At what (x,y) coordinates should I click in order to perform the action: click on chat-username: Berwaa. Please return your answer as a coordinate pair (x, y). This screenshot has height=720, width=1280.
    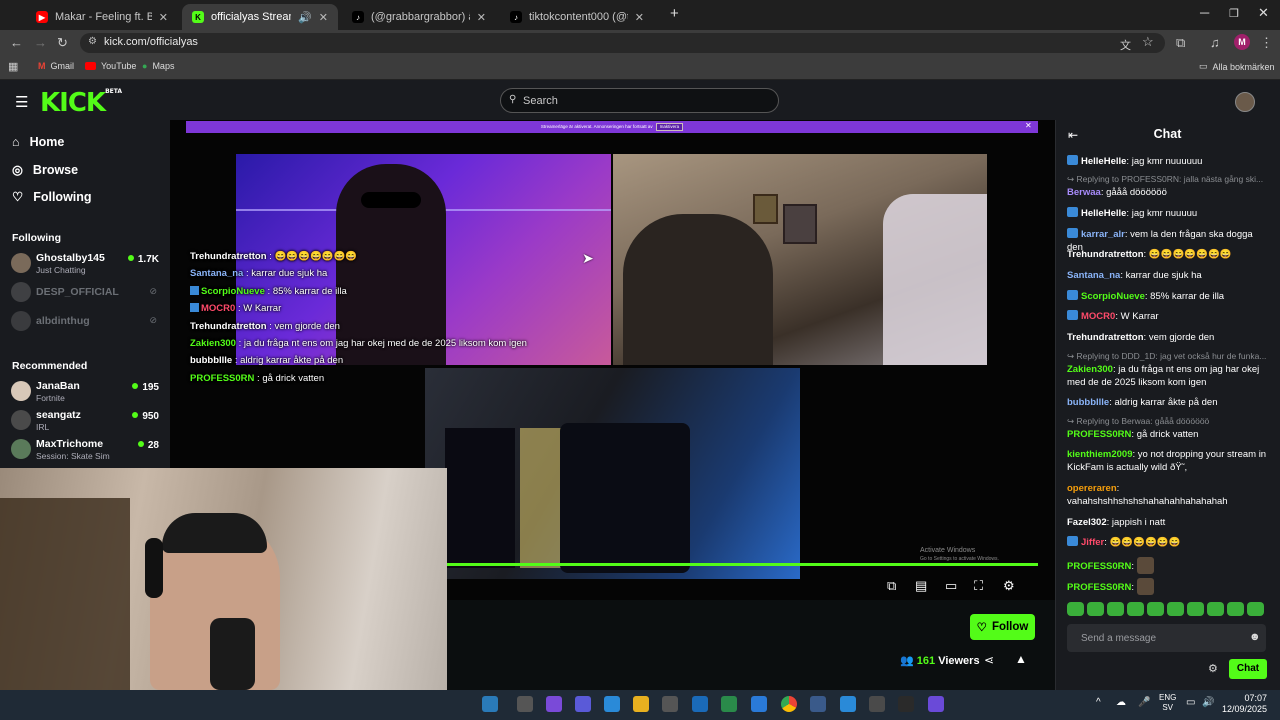
    Looking at the image, I should click on (1084, 192).